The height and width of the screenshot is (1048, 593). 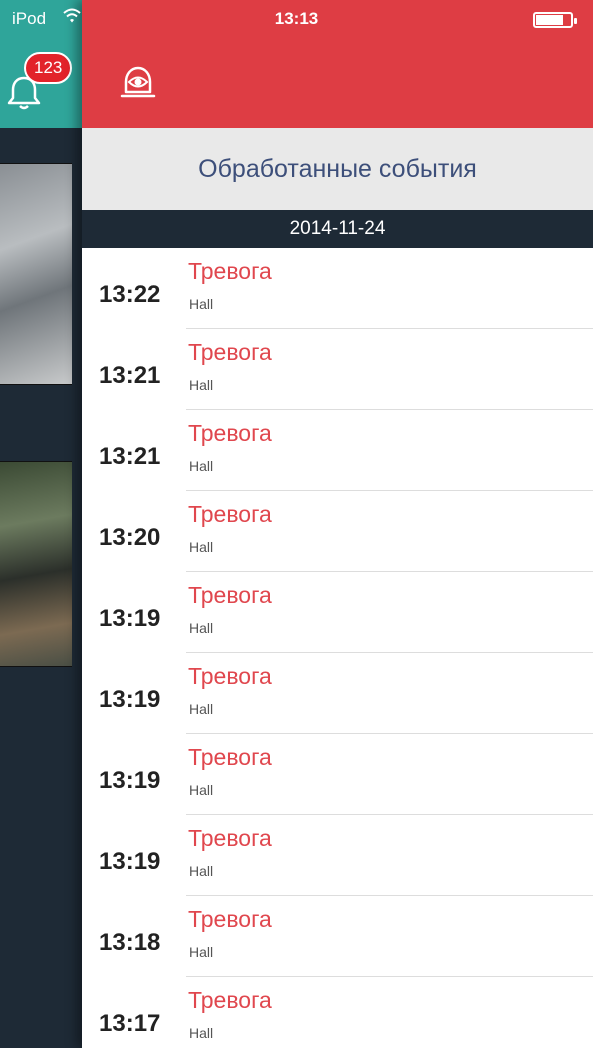 I want to click on event-time: 13:20, so click(x=130, y=537).